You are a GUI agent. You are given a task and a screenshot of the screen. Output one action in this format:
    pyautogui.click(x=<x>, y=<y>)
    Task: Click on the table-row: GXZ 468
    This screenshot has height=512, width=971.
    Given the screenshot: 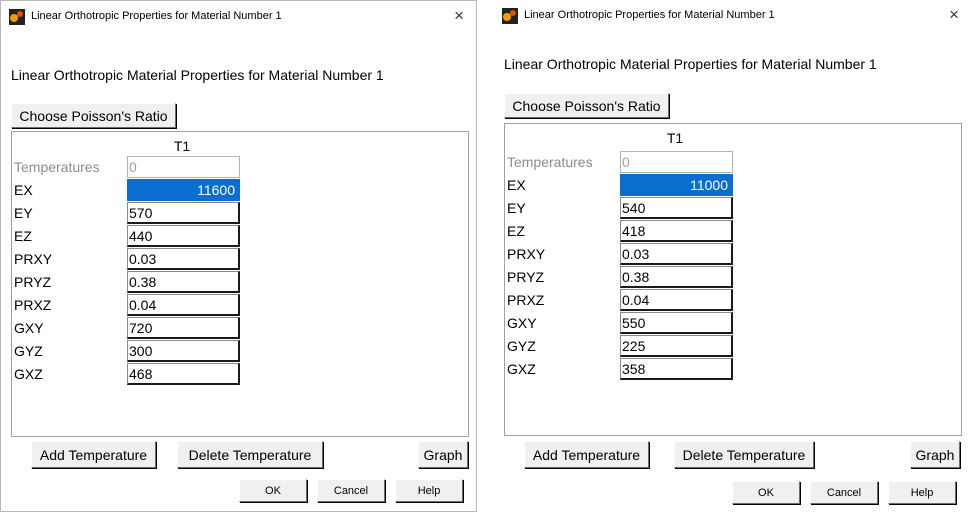 What is the action you would take?
    pyautogui.click(x=142, y=374)
    